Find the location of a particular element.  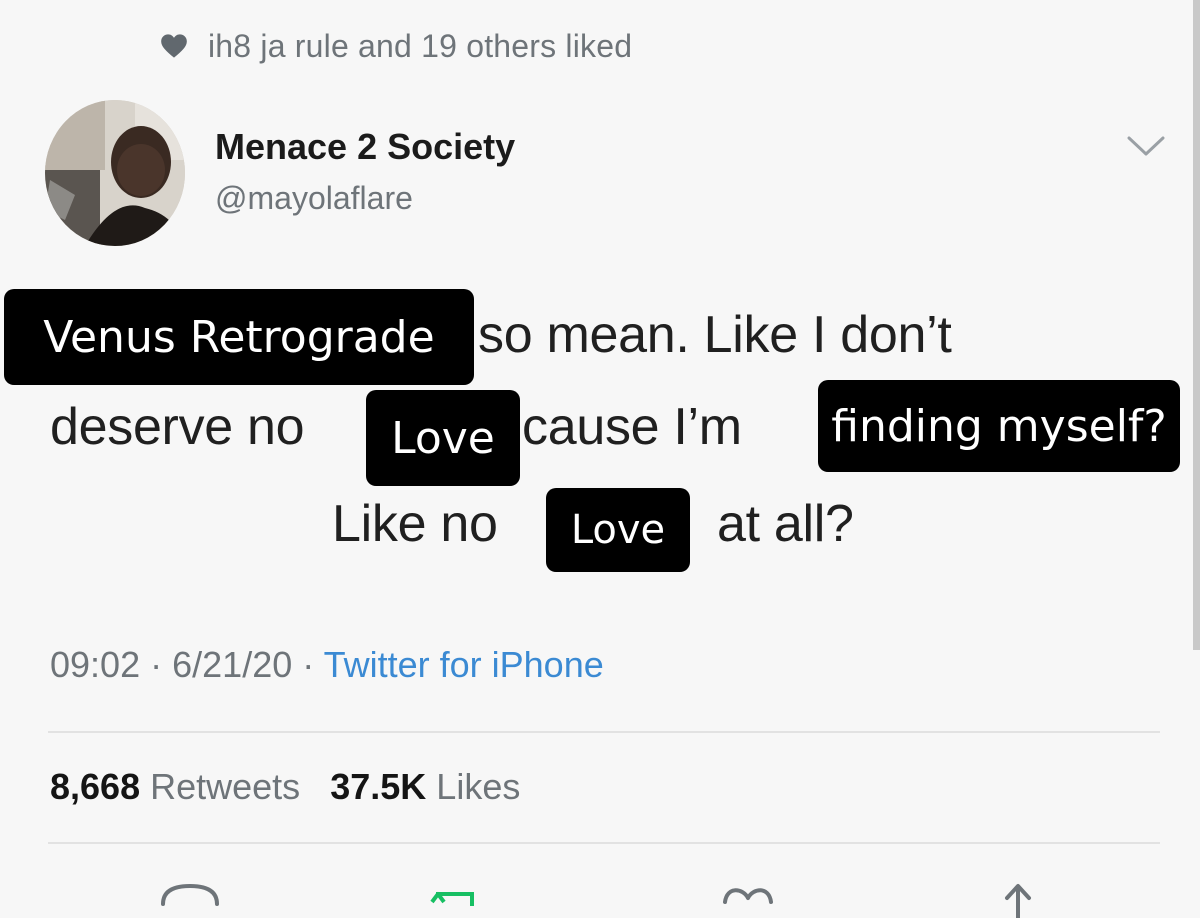

tweet-text-line-2-middle: cause I’m is located at coordinates (632, 427).